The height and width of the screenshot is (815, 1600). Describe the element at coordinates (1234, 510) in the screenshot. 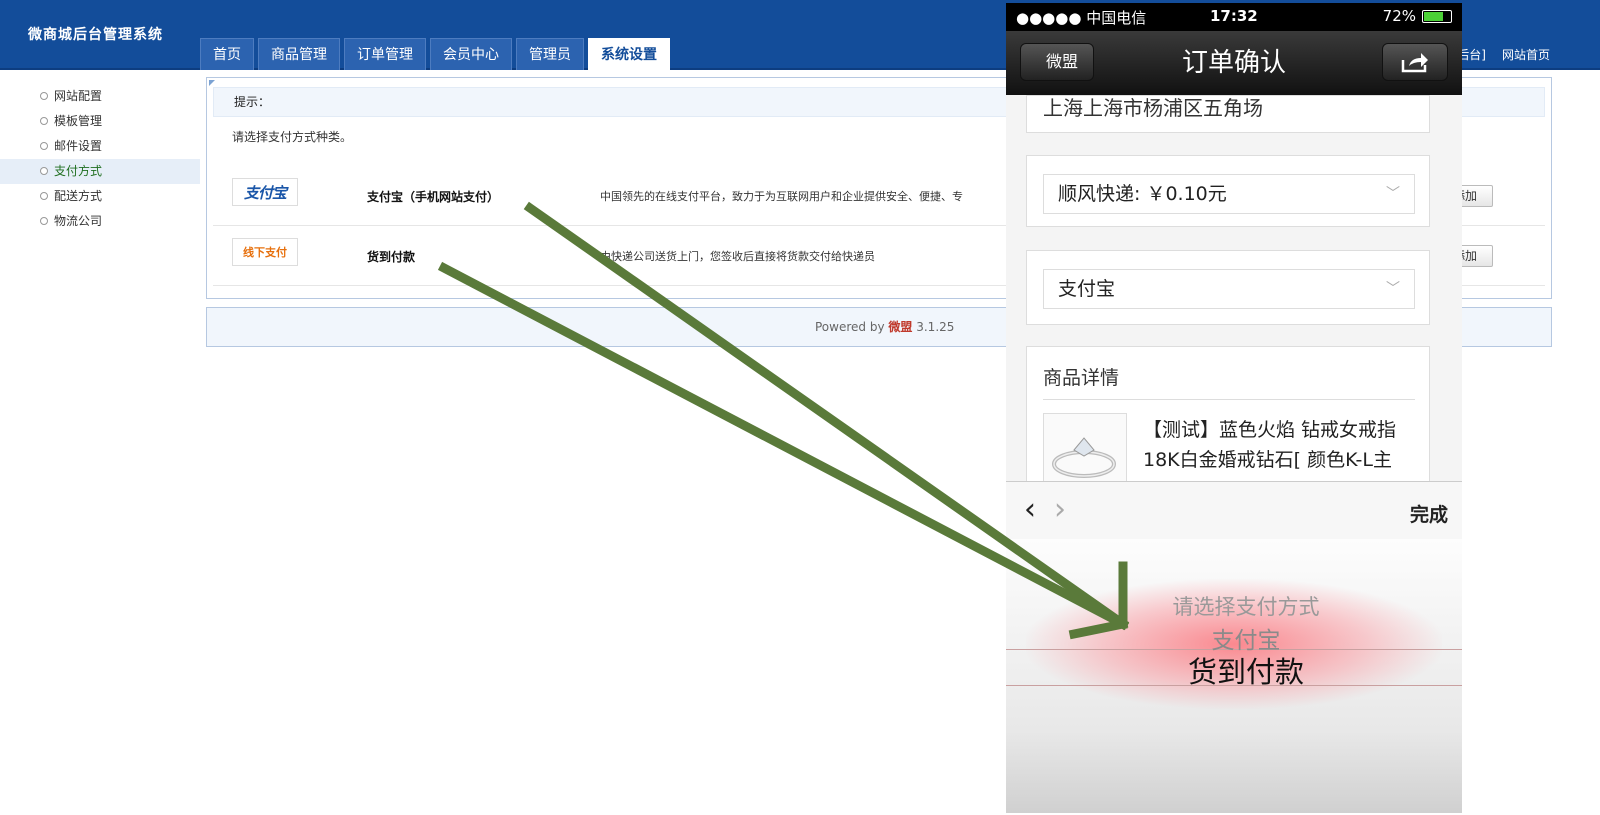

I see `picker-toolbar: ‹ › 完成` at that location.